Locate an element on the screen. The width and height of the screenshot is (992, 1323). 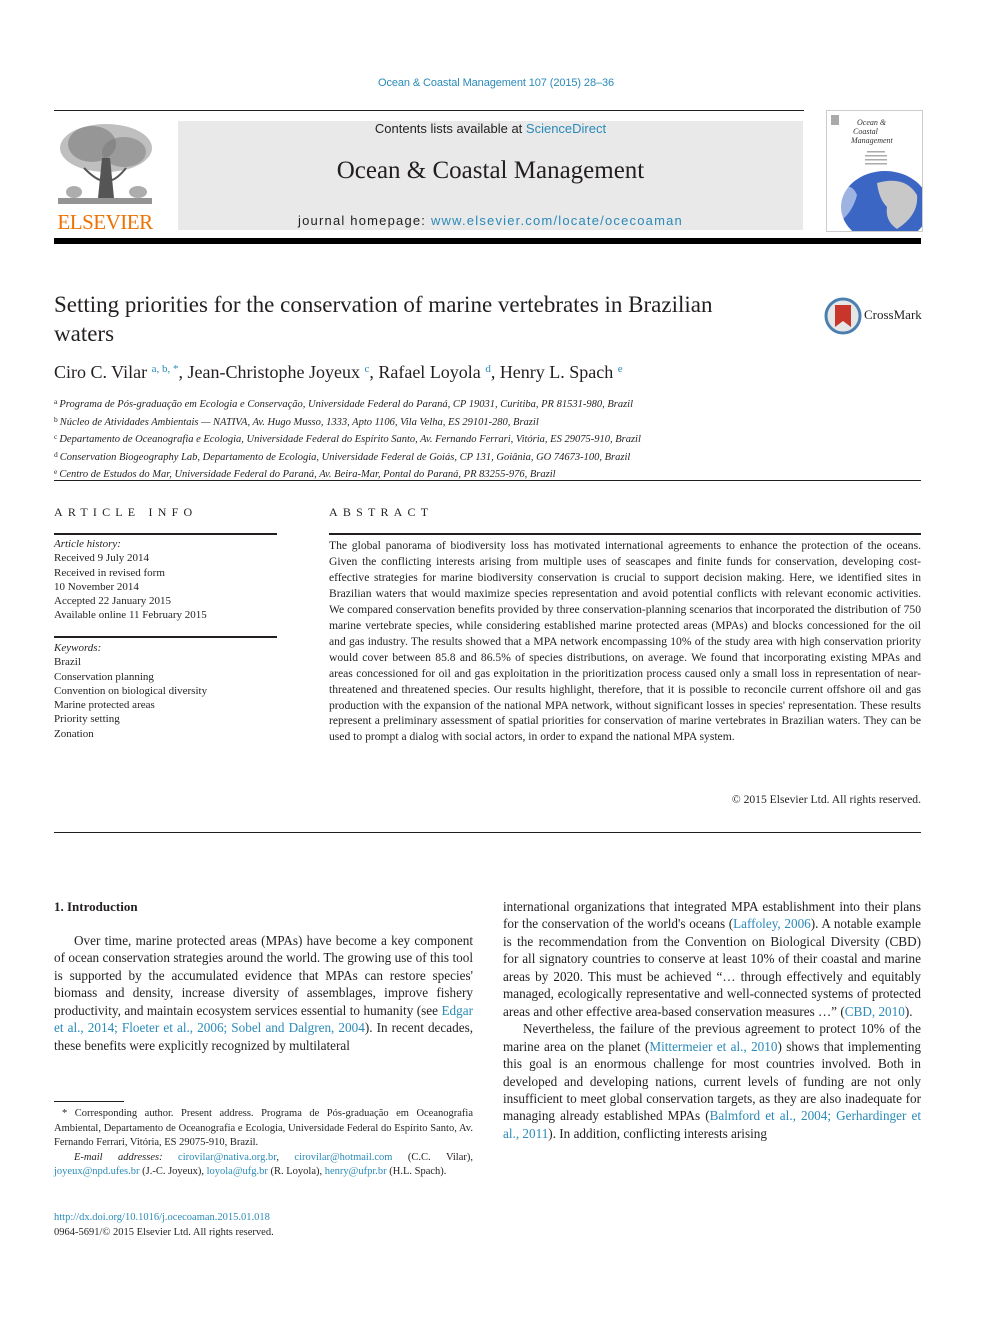
author-name: Rafael Loyola is located at coordinates (429, 372).